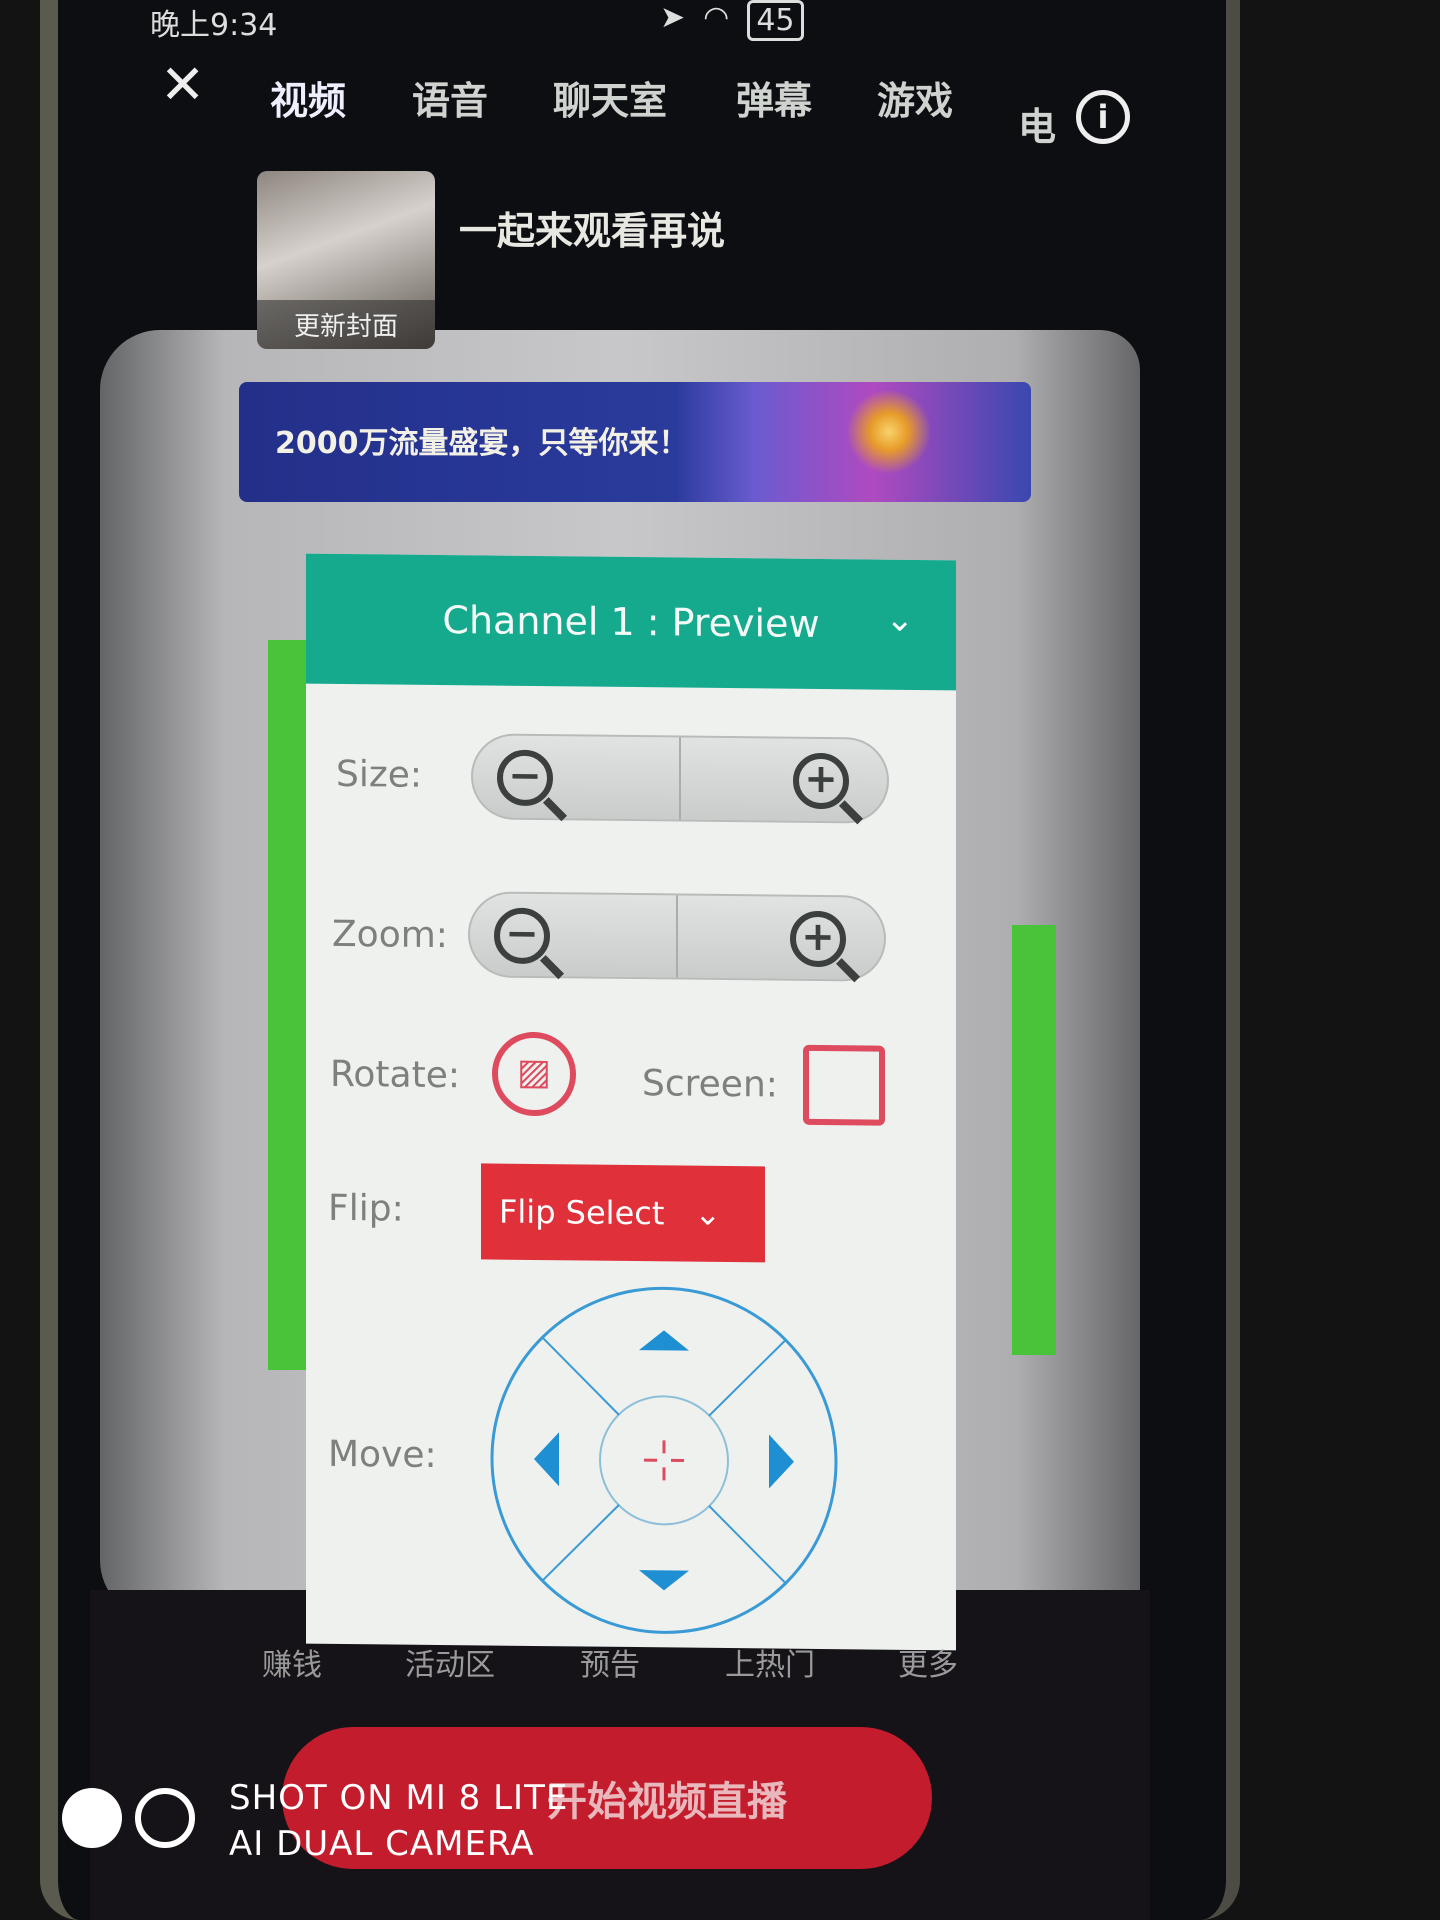 Image resolution: width=1440 pixels, height=1920 pixels. I want to click on flip-select: Flip Select ⌄, so click(623, 1213).